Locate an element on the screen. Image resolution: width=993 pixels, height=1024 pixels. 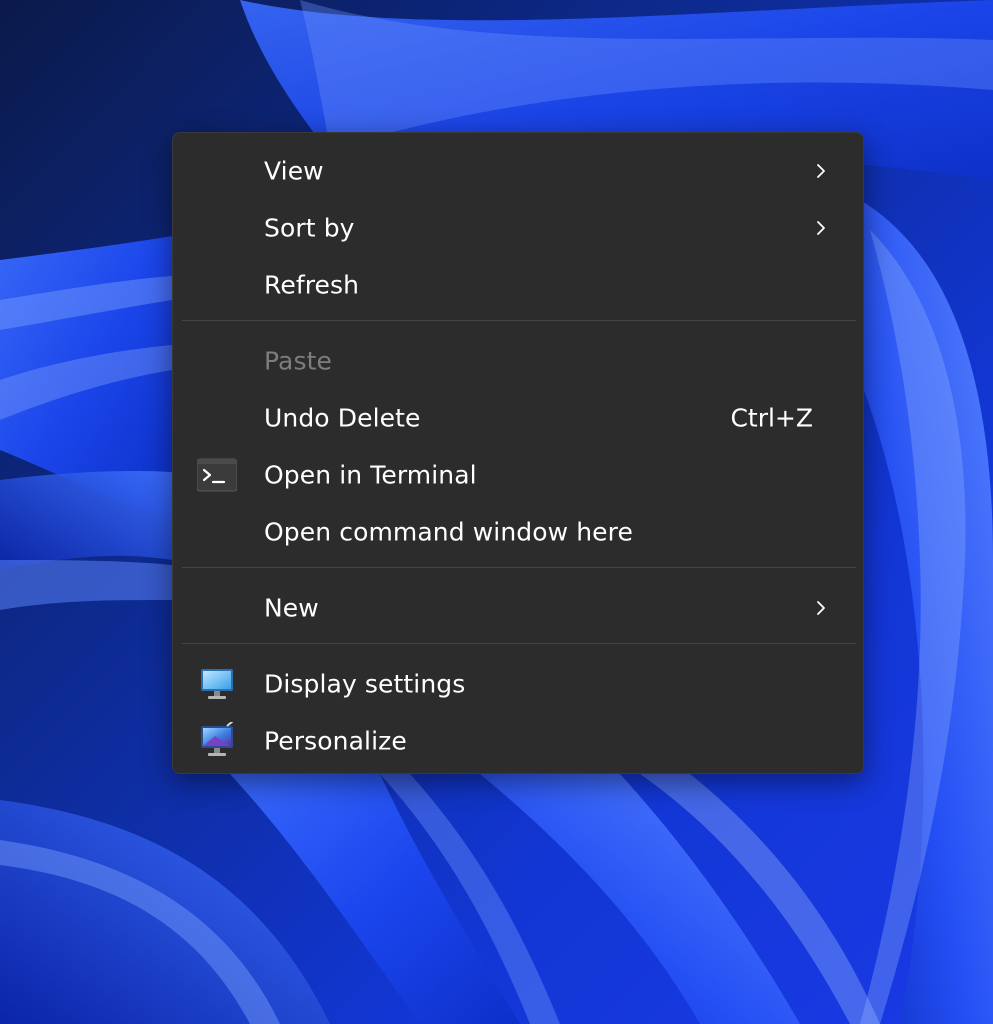
menu-item-refresh-label: Refresh is located at coordinates (312, 285).